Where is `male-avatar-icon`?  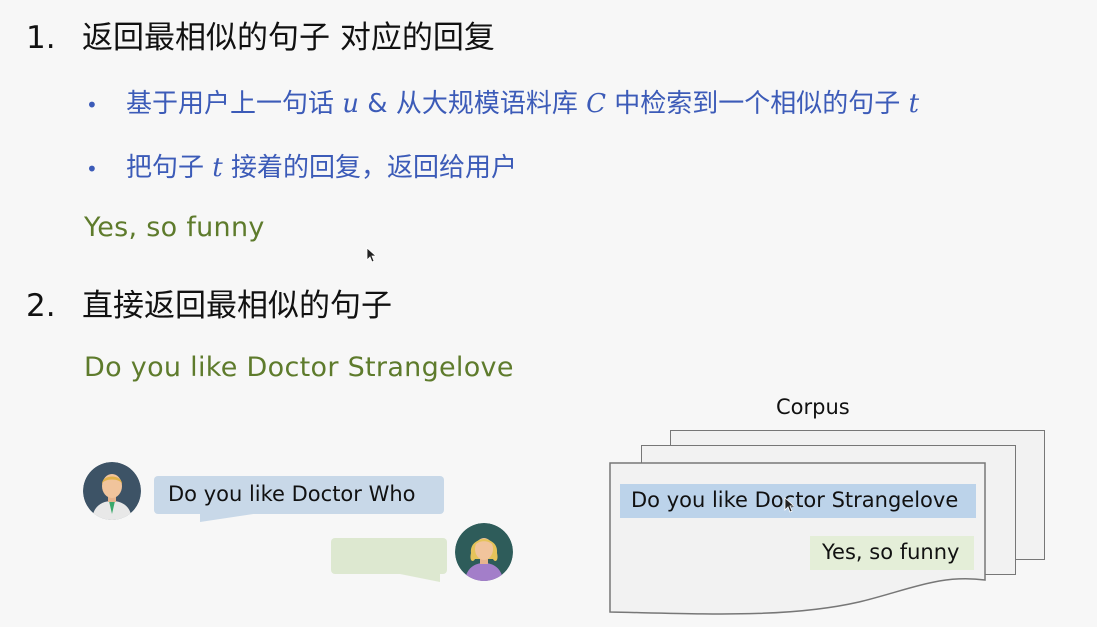
male-avatar-icon is located at coordinates (112, 491).